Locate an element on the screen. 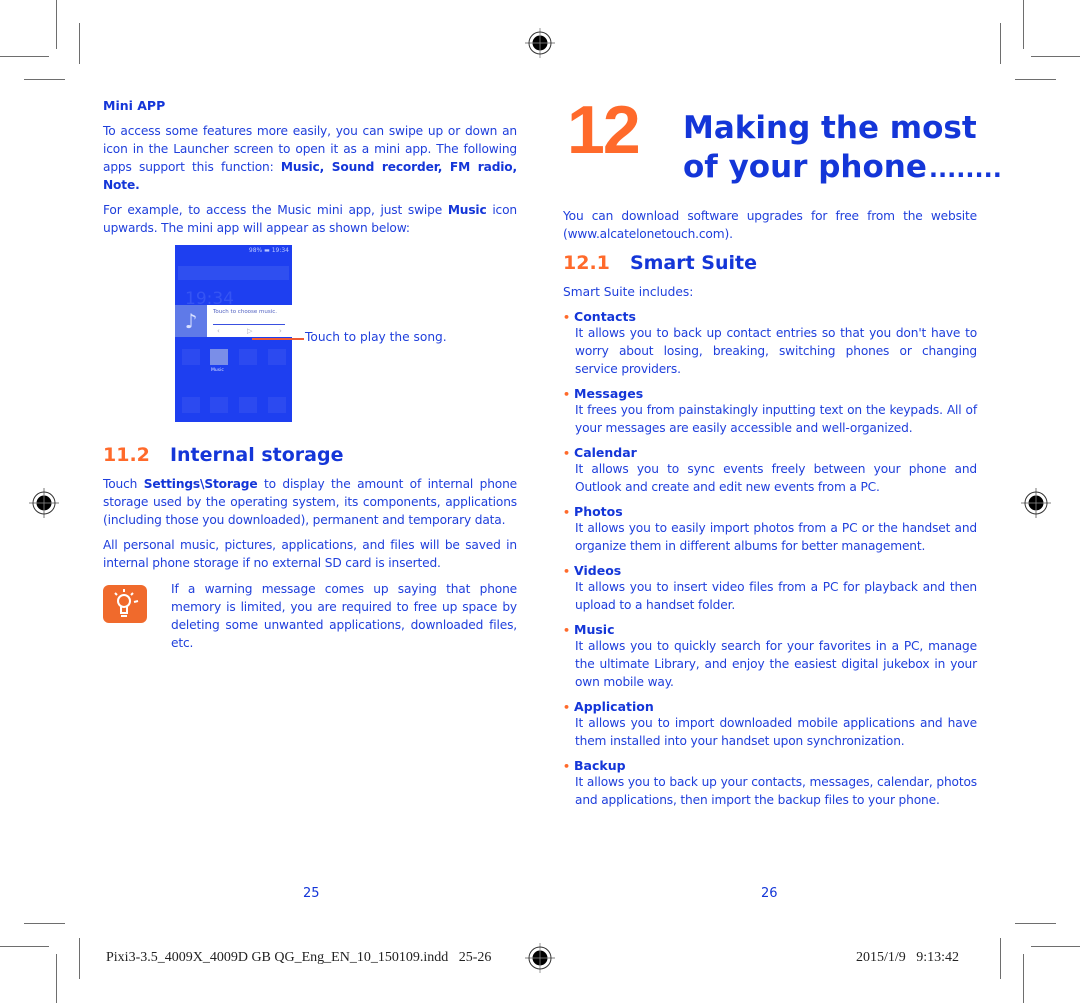 The image size is (1080, 1003). list-item-title: • Videos is located at coordinates (770, 570).